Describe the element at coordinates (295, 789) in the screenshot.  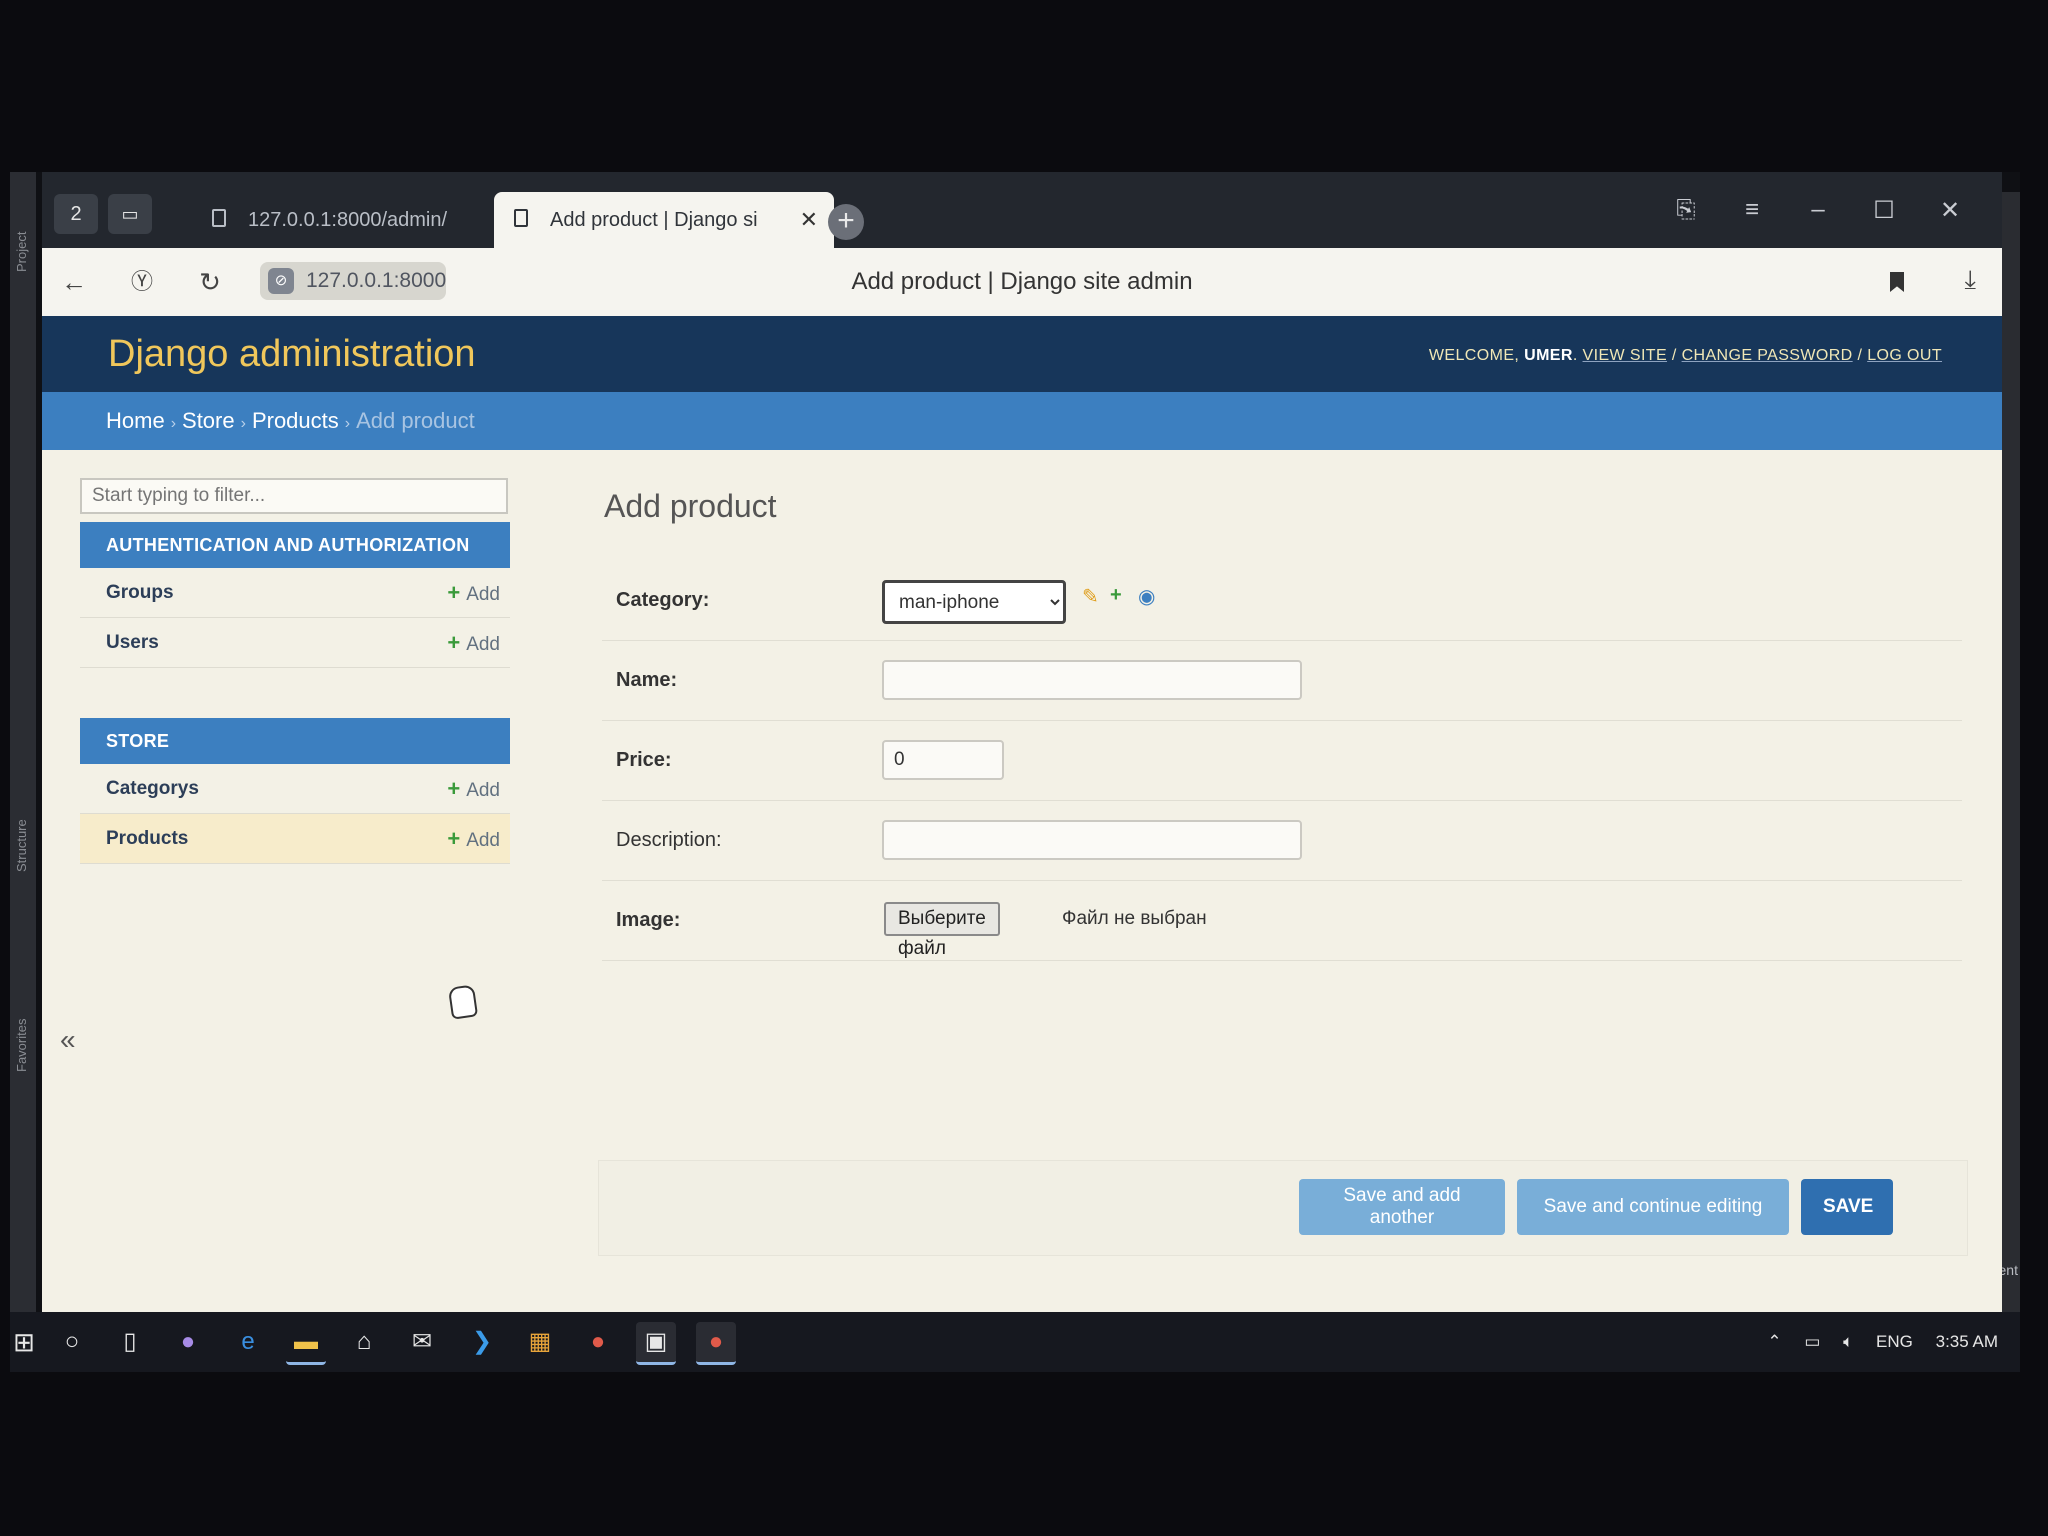
I see `sidebar-item-categorys: Categorys + Add` at that location.